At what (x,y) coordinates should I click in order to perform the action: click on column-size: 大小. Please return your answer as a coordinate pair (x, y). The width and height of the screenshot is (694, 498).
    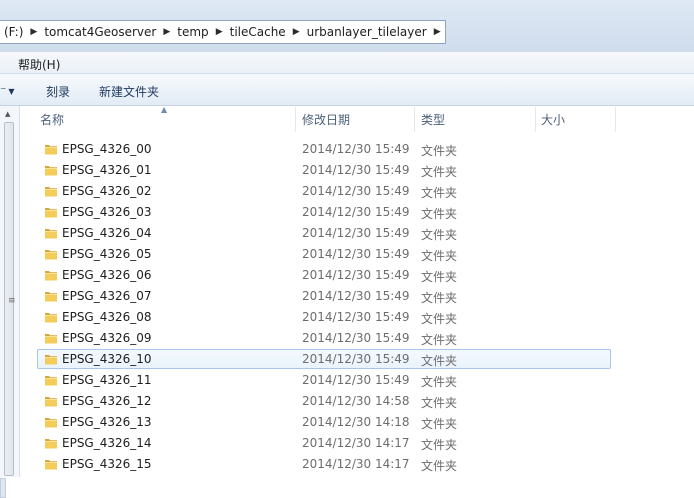
    Looking at the image, I should click on (576, 119).